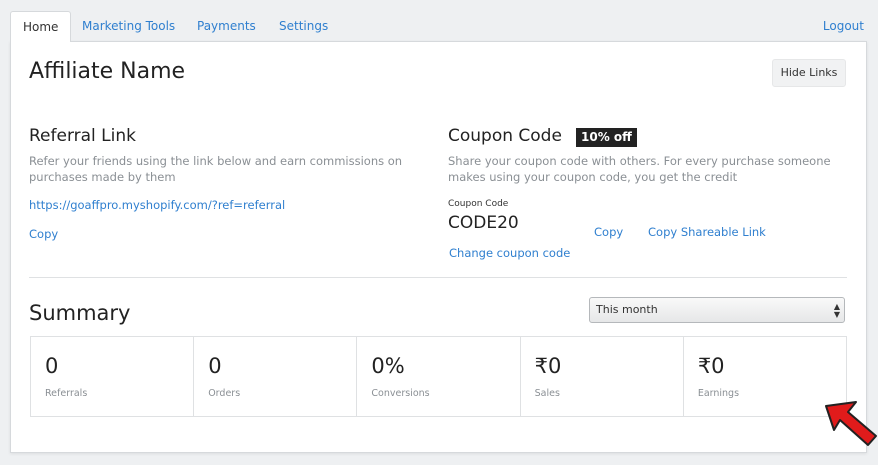 This screenshot has width=878, height=465. I want to click on affiliate-name: Affiliate Name, so click(107, 71).